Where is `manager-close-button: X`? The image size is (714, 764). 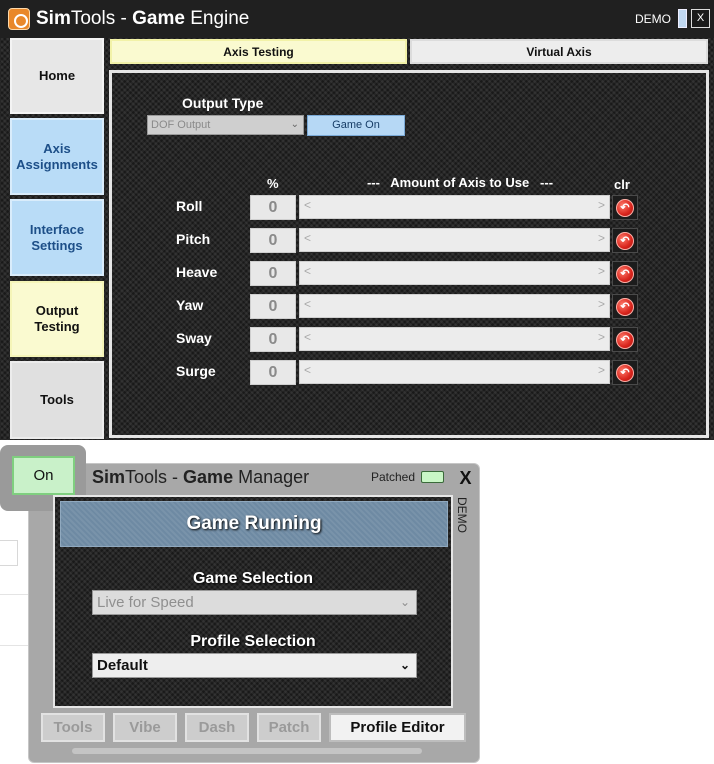
manager-close-button: X is located at coordinates (465, 478).